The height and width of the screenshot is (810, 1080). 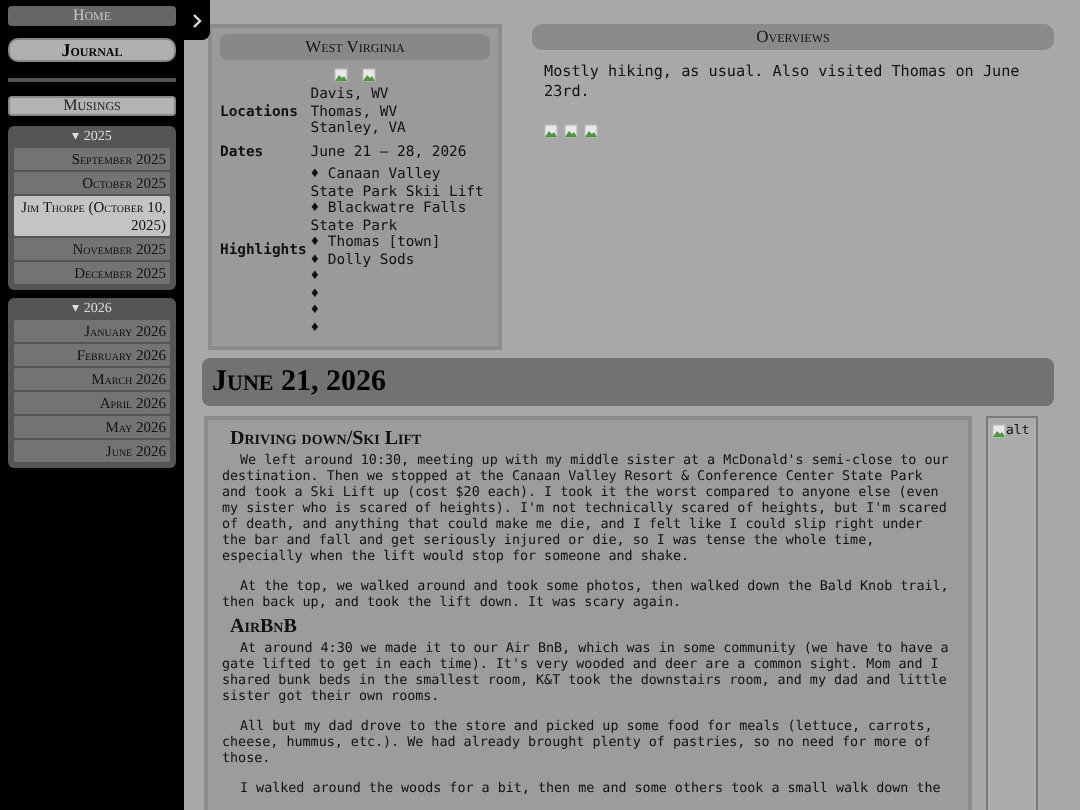 I want to click on card-title: Overviews, so click(x=793, y=37).